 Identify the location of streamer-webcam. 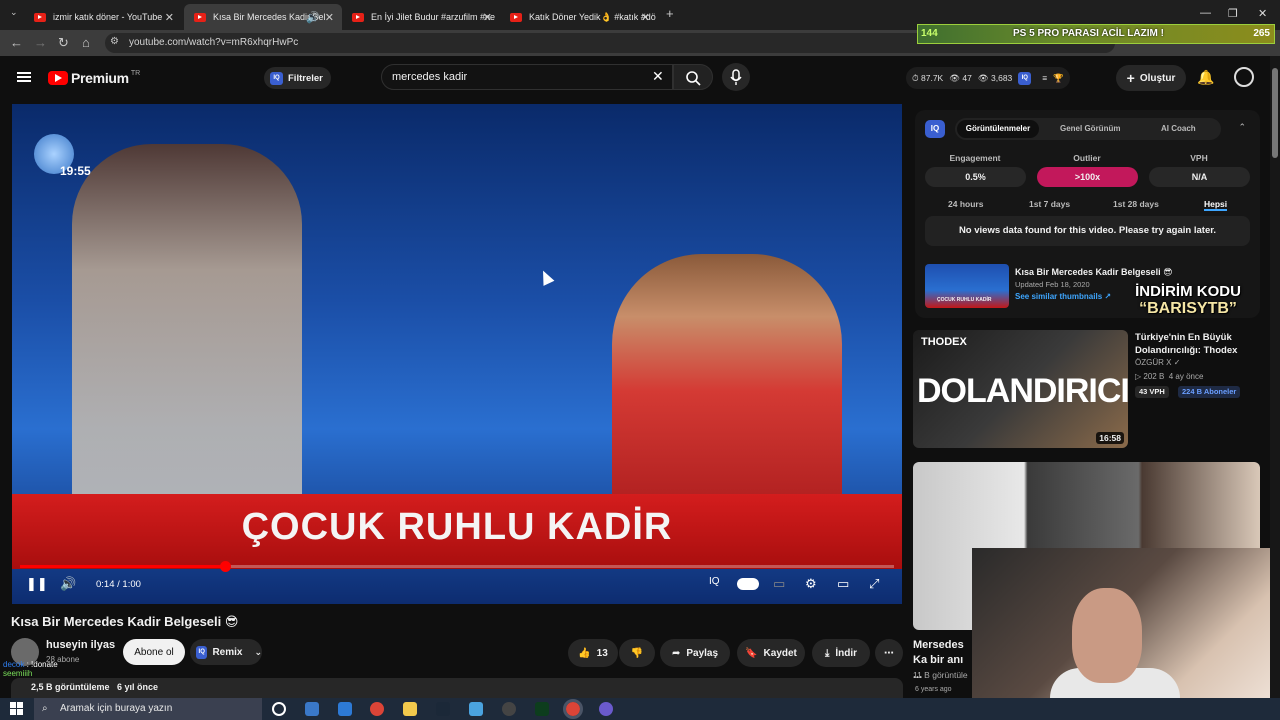
(1126, 628).